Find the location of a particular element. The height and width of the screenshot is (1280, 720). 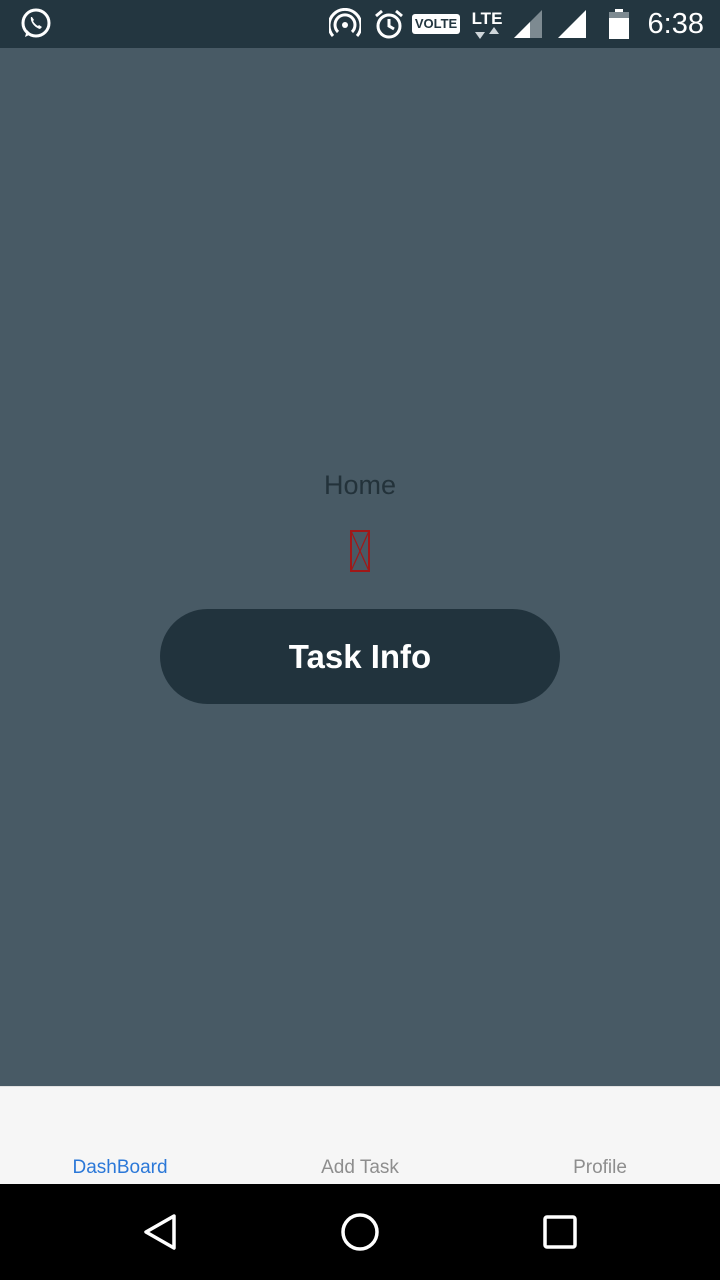

whatsapp-icon is located at coordinates (36, 24).